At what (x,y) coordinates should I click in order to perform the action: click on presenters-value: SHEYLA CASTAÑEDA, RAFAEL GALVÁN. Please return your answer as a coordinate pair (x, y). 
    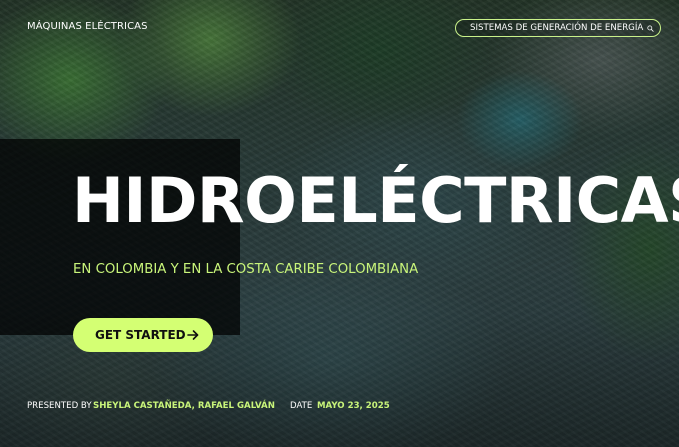
    Looking at the image, I should click on (184, 406).